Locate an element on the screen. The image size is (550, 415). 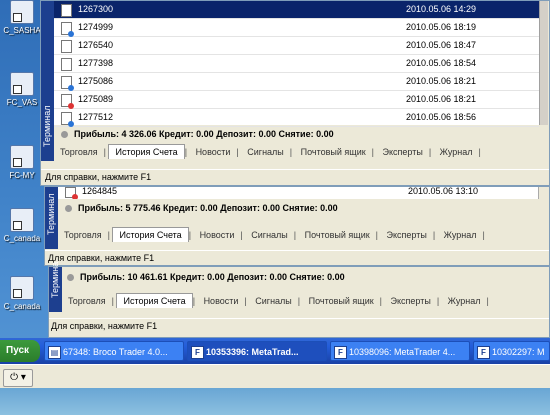
desktop-icon-4: C_canada is located at coordinates (22, 225).